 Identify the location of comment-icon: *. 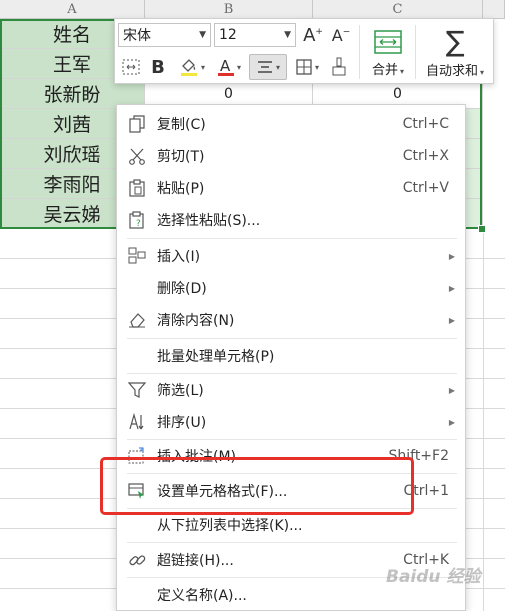
(137, 456).